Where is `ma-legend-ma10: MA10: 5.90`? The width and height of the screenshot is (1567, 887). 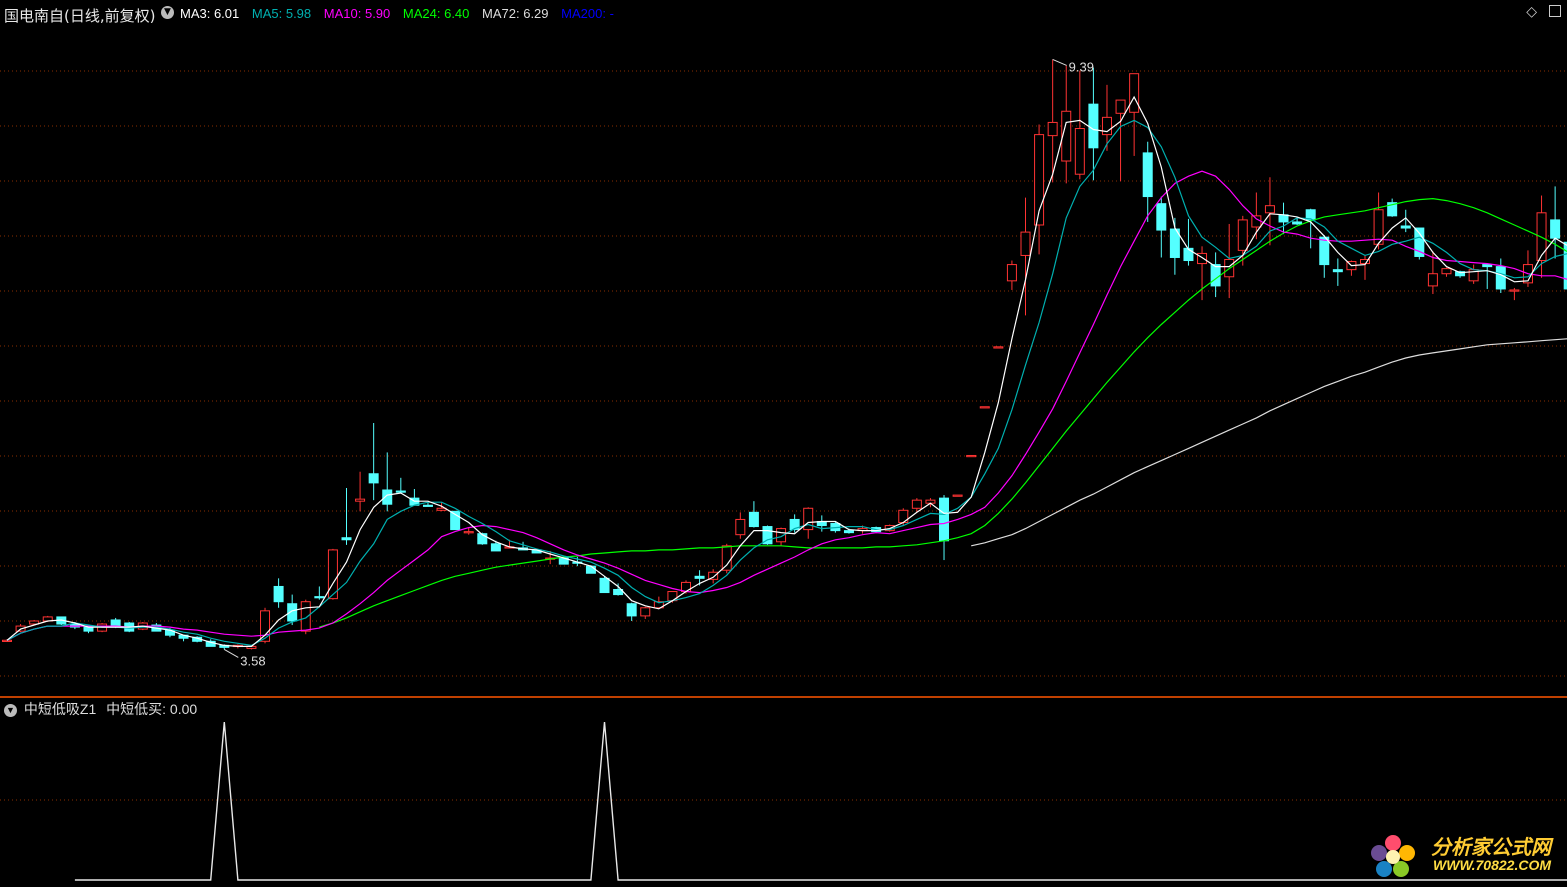
ma-legend-ma10: MA10: 5.90 is located at coordinates (357, 13).